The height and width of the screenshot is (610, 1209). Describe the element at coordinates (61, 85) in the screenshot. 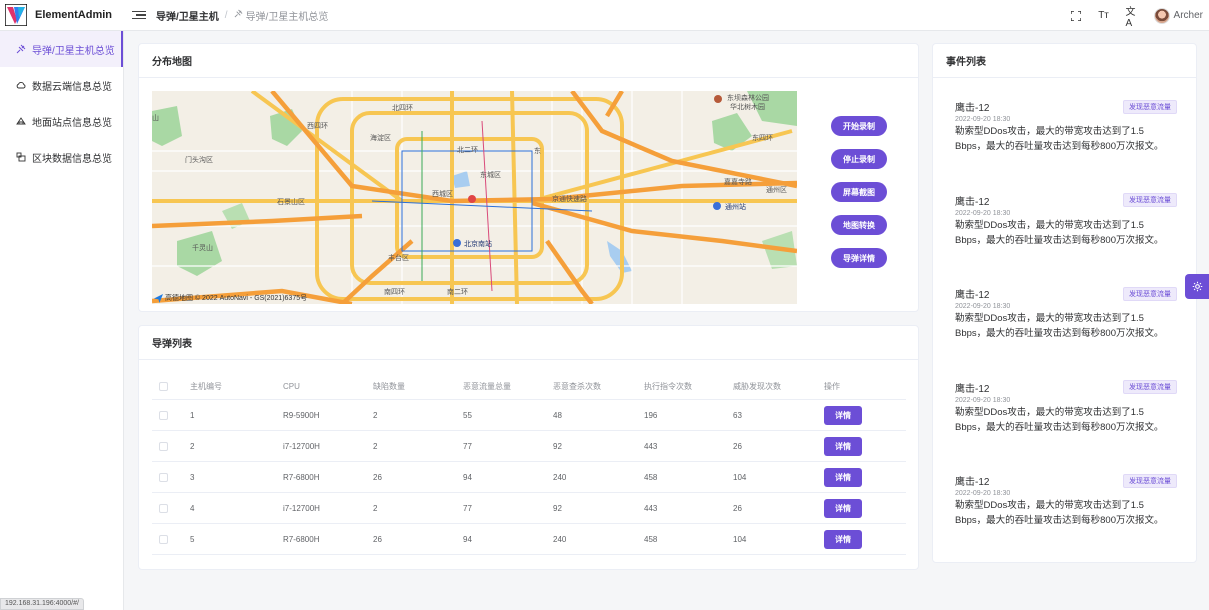

I see `sidebar-item-cloud-overview: 数据云端信息总览` at that location.